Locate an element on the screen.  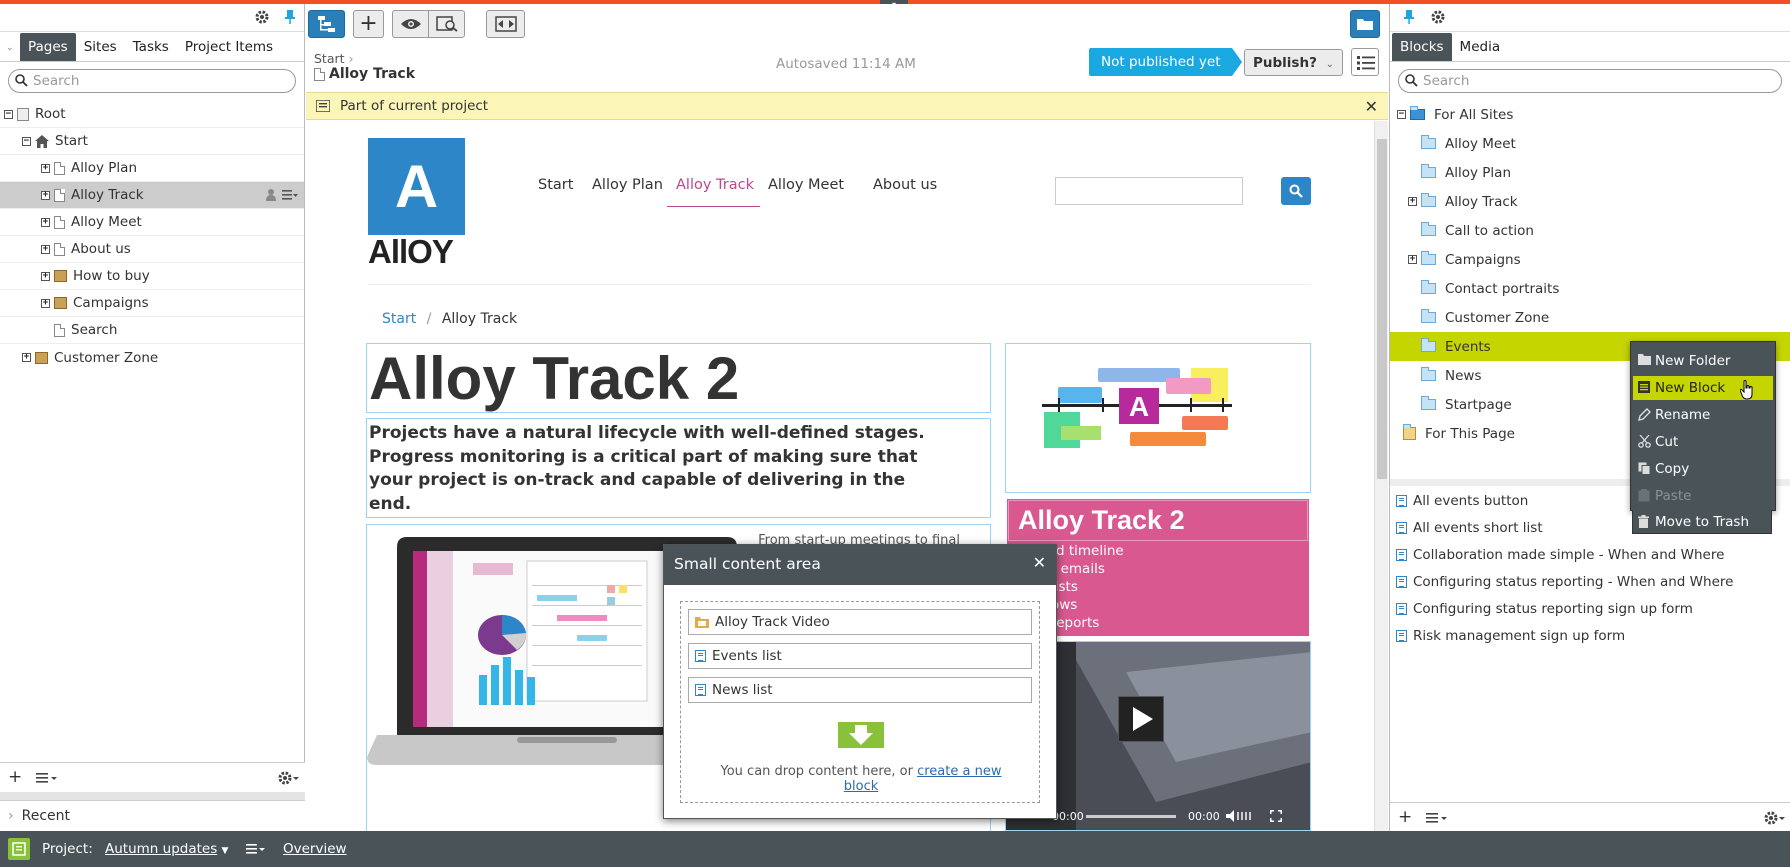
menu-item-rename: Rename is located at coordinates (1703, 415).